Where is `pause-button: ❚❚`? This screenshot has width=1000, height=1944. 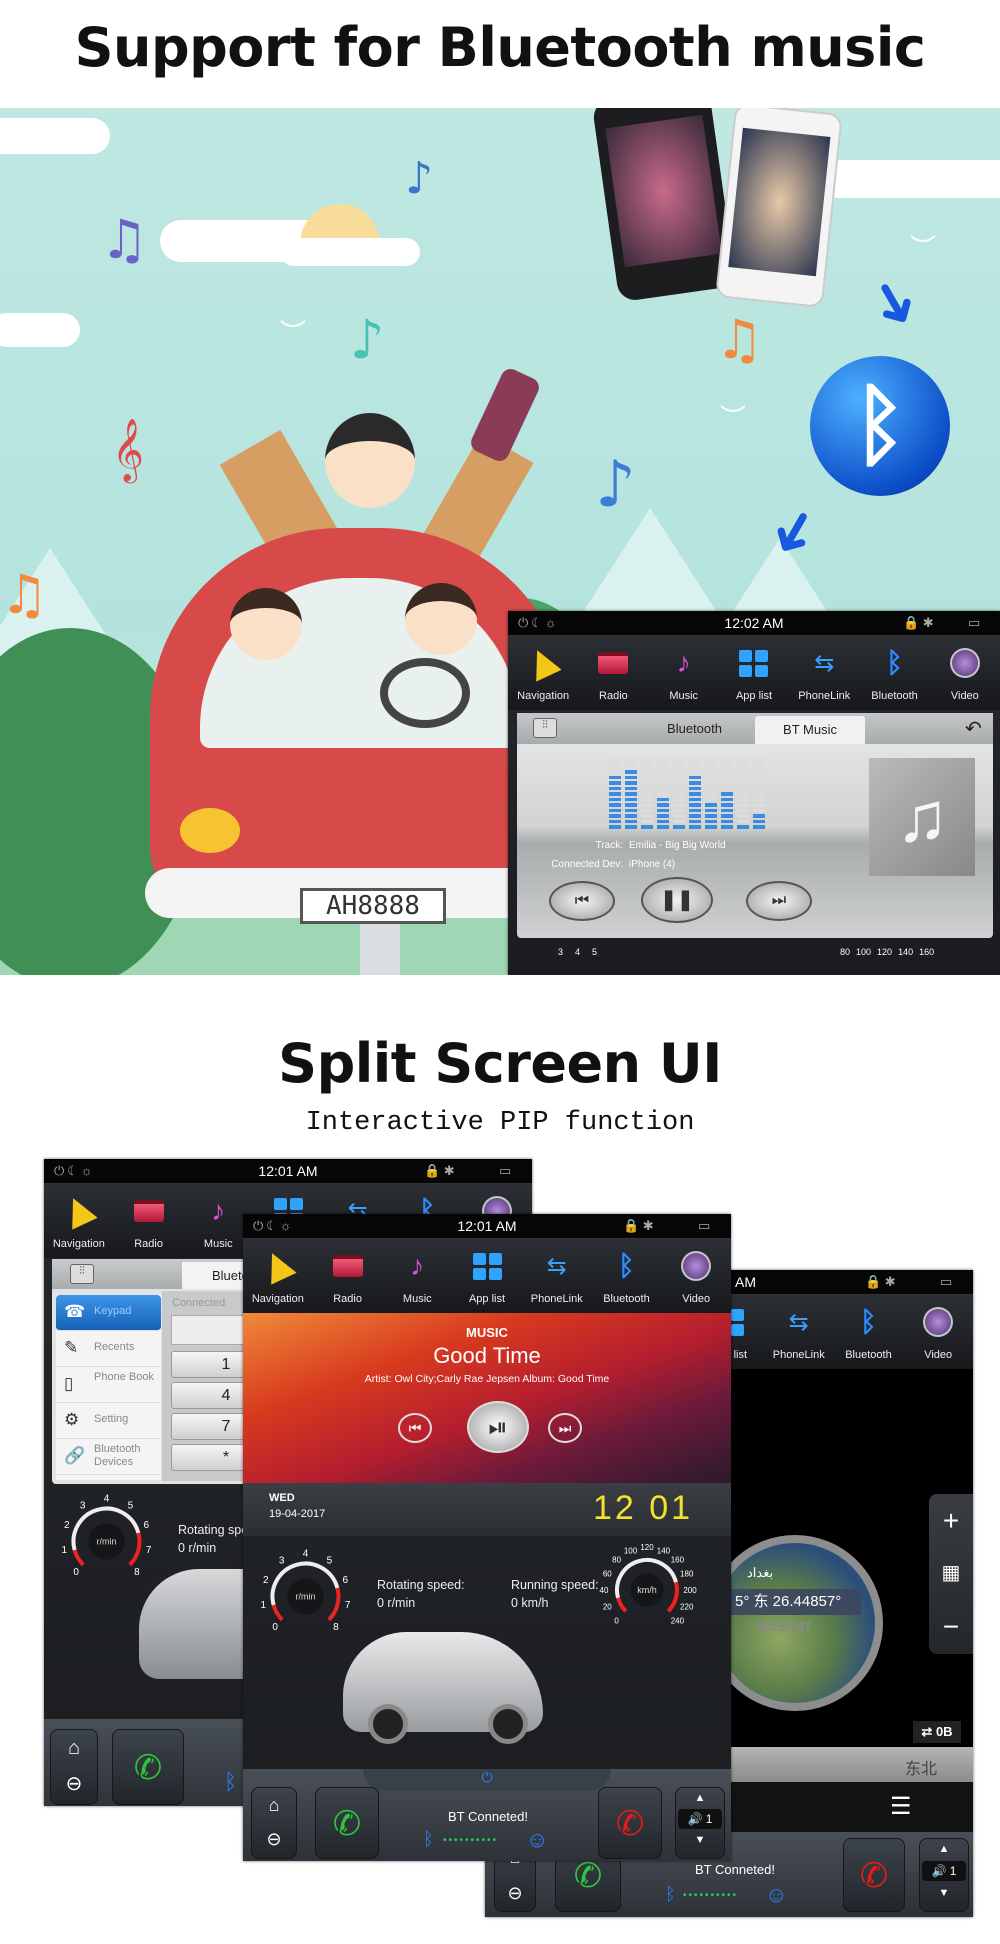 pause-button: ❚❚ is located at coordinates (677, 900).